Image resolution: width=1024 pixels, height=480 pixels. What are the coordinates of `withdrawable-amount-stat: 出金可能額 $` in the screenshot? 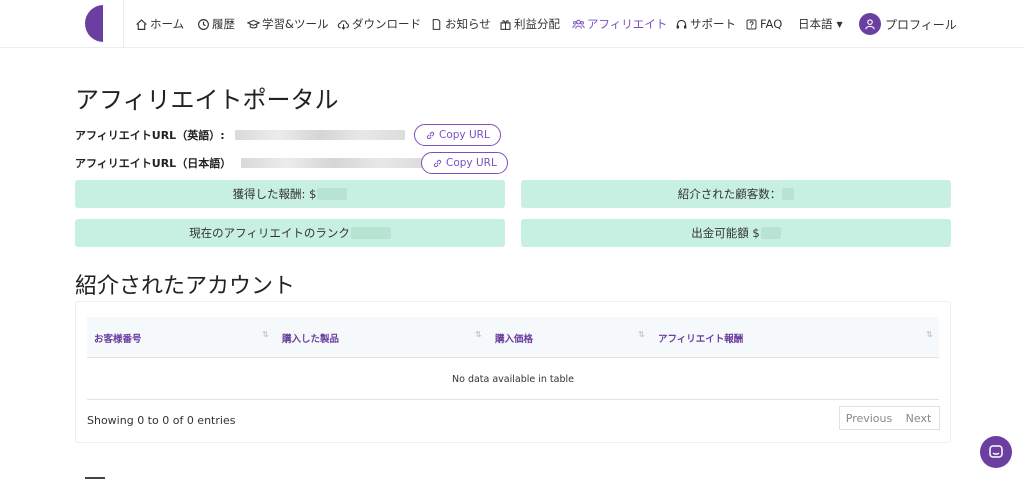 It's located at (736, 233).